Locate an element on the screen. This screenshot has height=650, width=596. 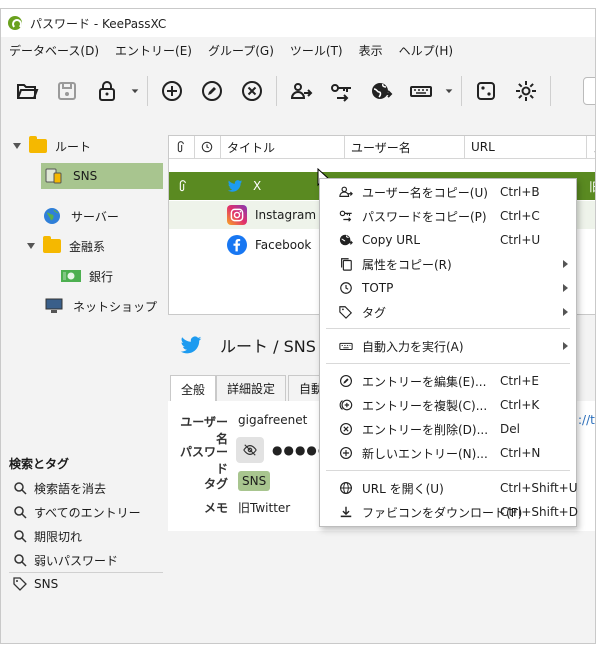
menu-item-tags: タグ is located at coordinates (448, 312).